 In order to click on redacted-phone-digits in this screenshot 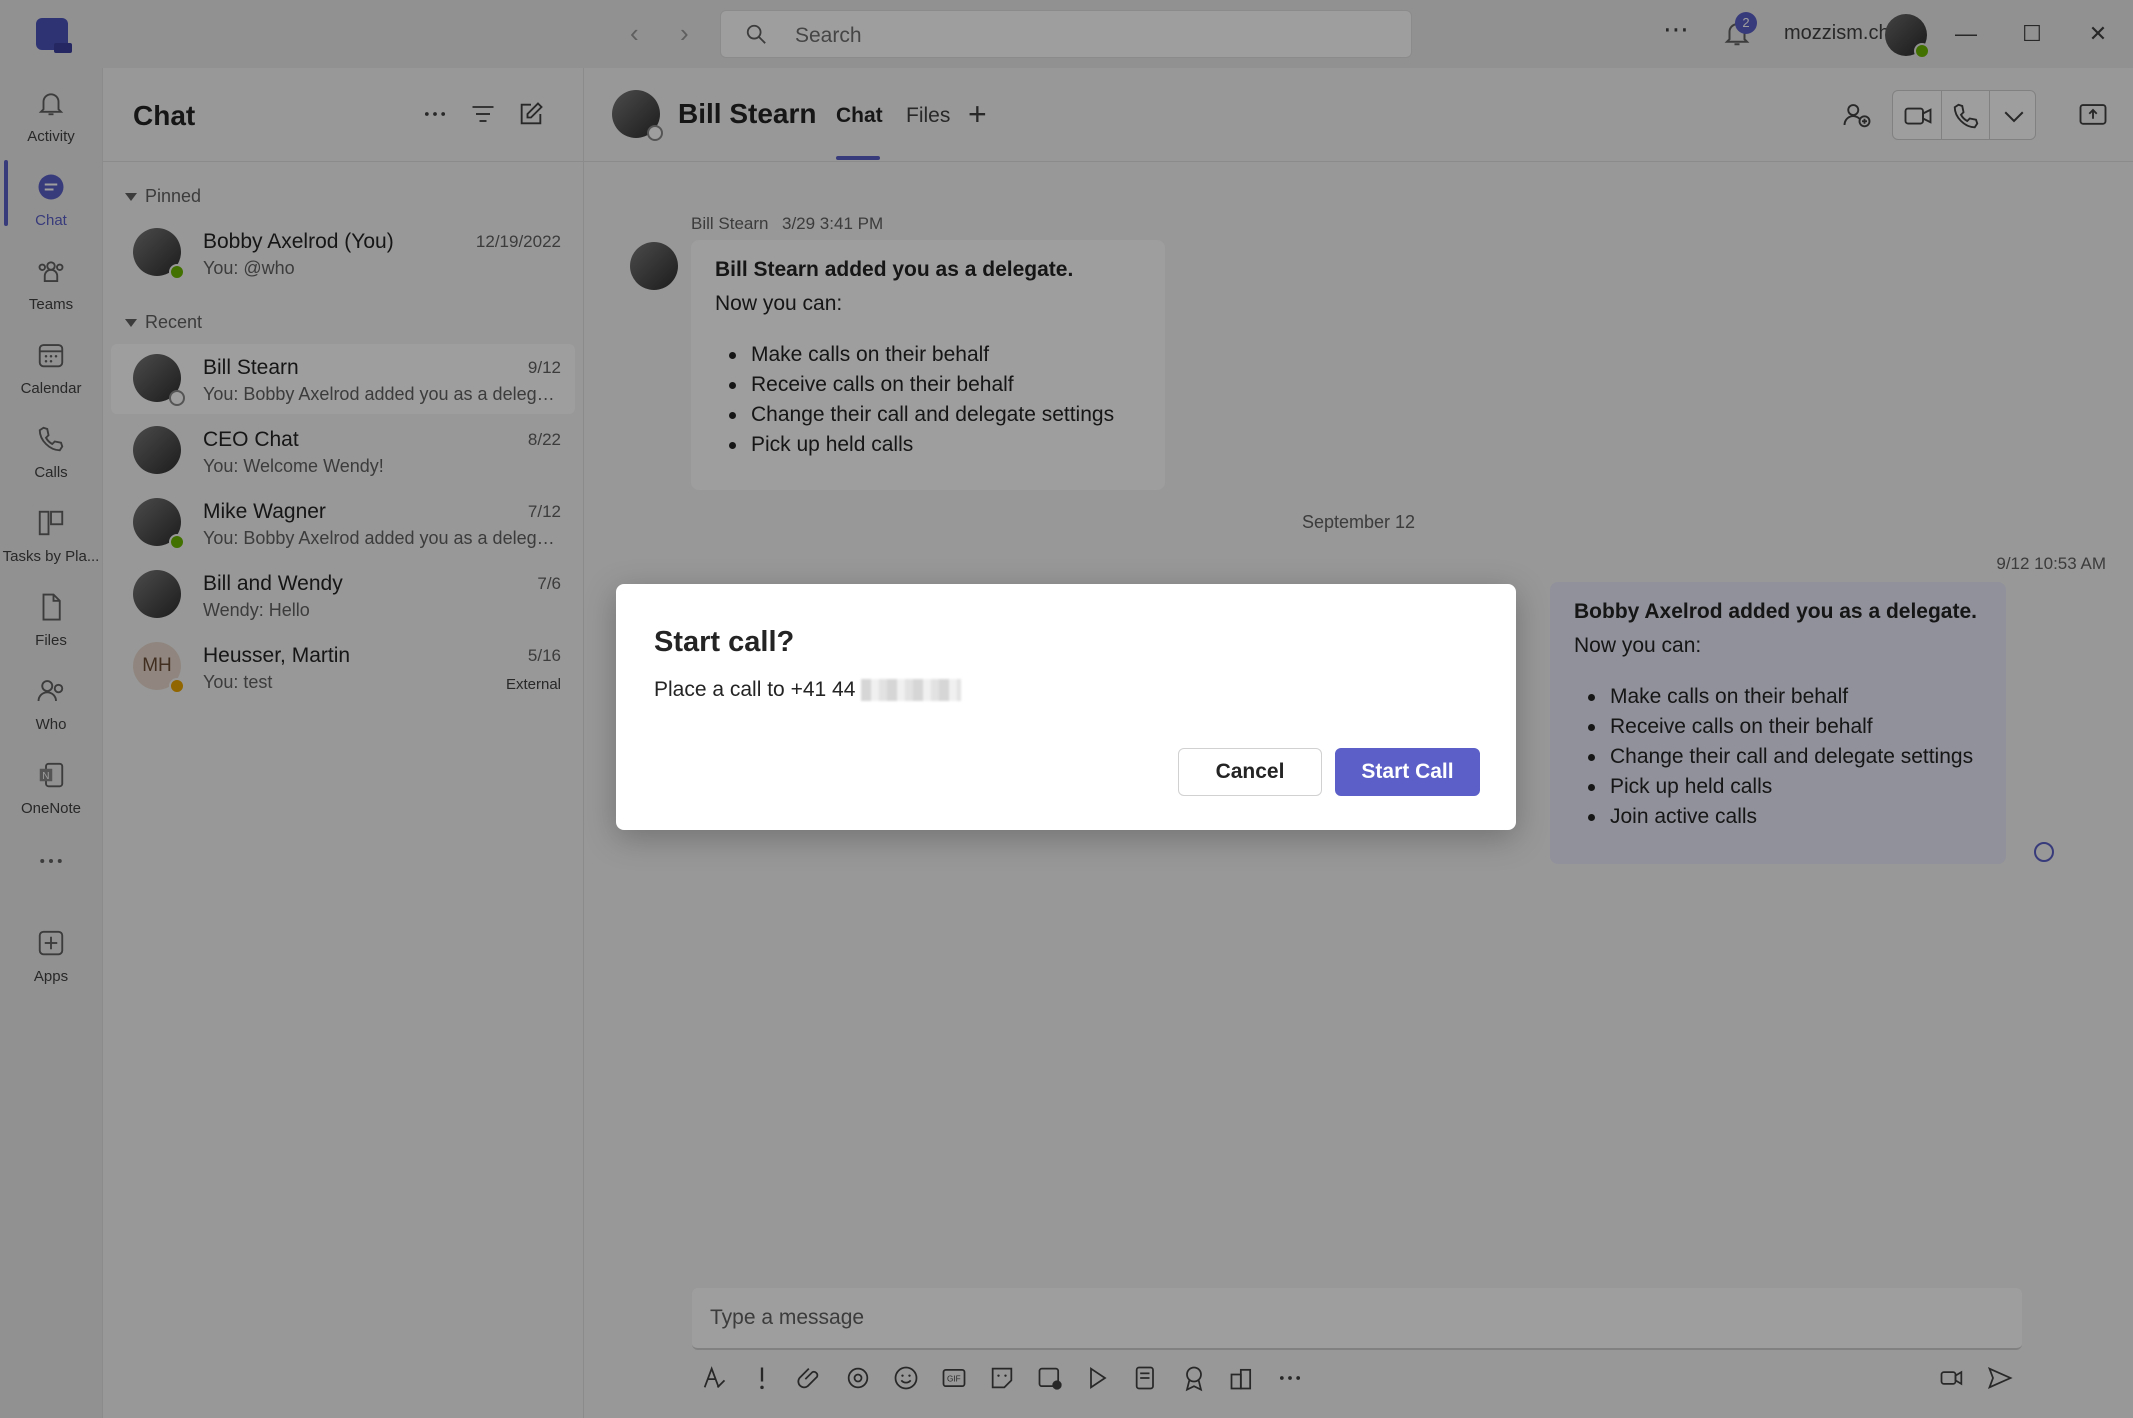, I will do `click(911, 690)`.